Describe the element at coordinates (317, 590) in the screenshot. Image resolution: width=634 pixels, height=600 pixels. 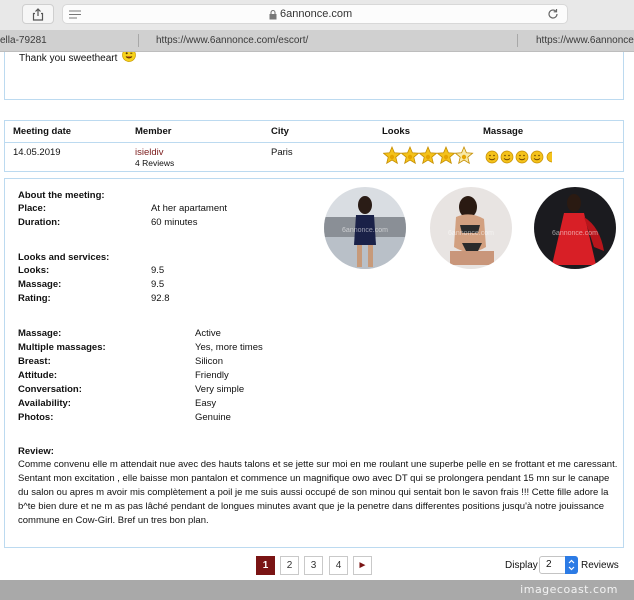
I see `bottom-bar: imagecoast.com` at that location.